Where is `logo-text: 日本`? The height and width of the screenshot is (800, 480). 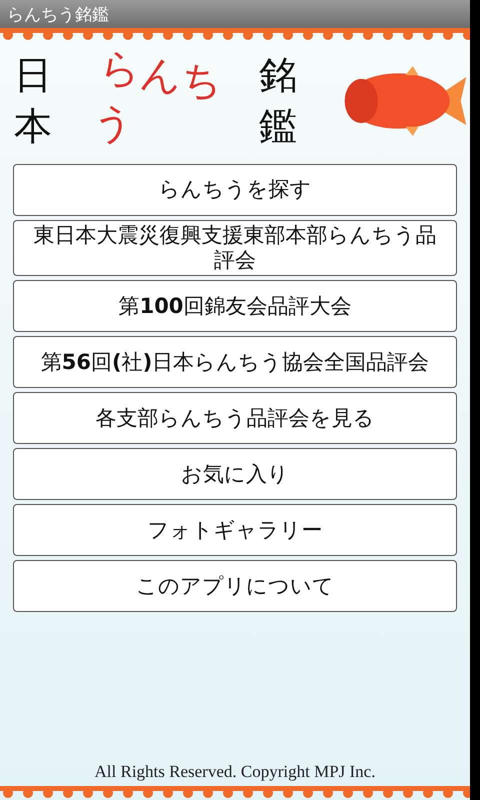
logo-text: 日本 is located at coordinates (33, 101).